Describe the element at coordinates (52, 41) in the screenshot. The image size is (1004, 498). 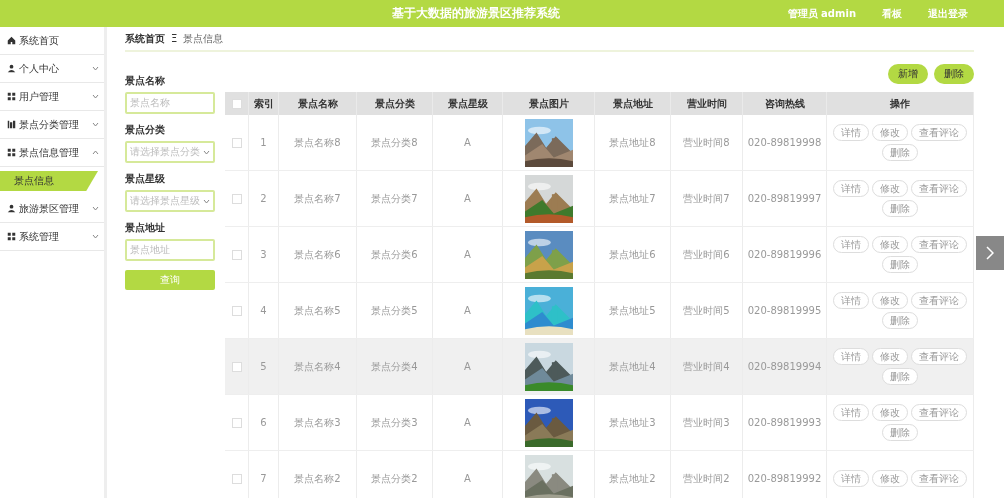
I see `sidebar-item: 系统首页` at that location.